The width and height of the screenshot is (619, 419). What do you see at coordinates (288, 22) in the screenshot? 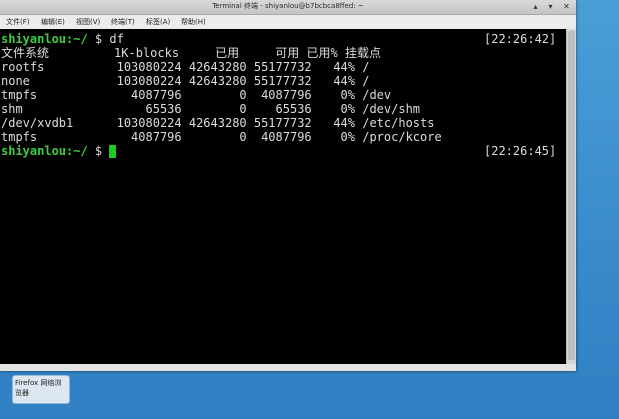
I see `menu-bar: 文件(F) 编辑(E) 视图(V) 终端(T) 标签(A) 帮助(H)` at bounding box center [288, 22].